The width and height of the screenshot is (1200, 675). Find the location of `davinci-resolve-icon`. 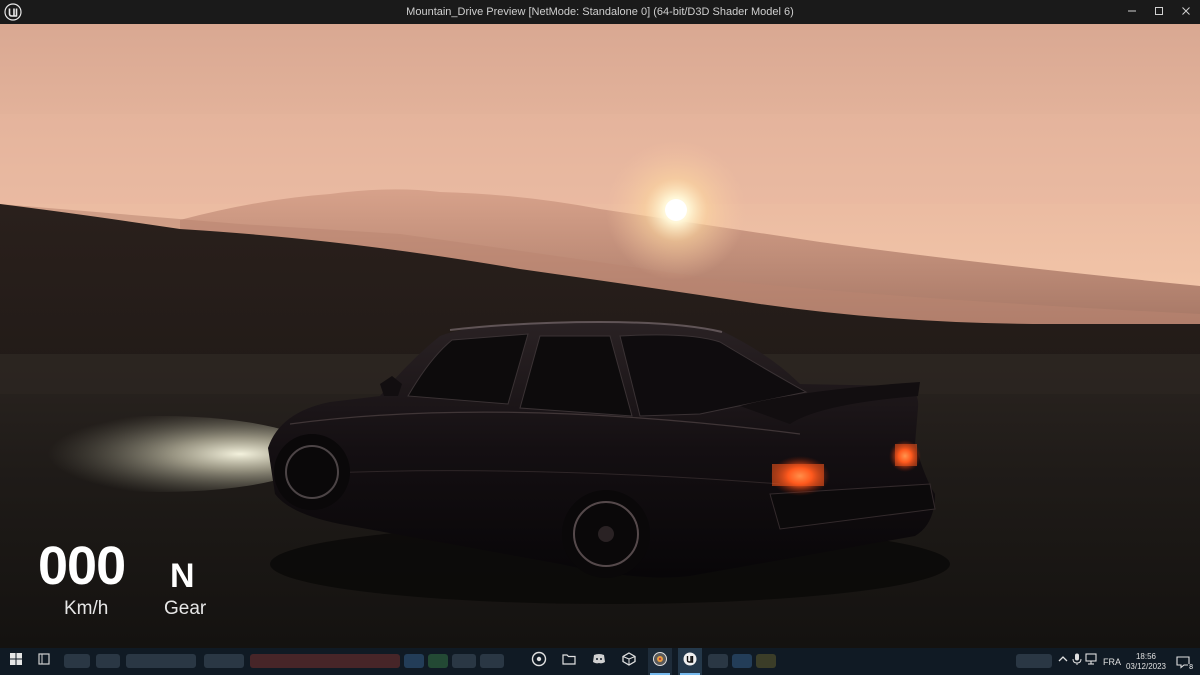

davinci-resolve-icon is located at coordinates (660, 661).